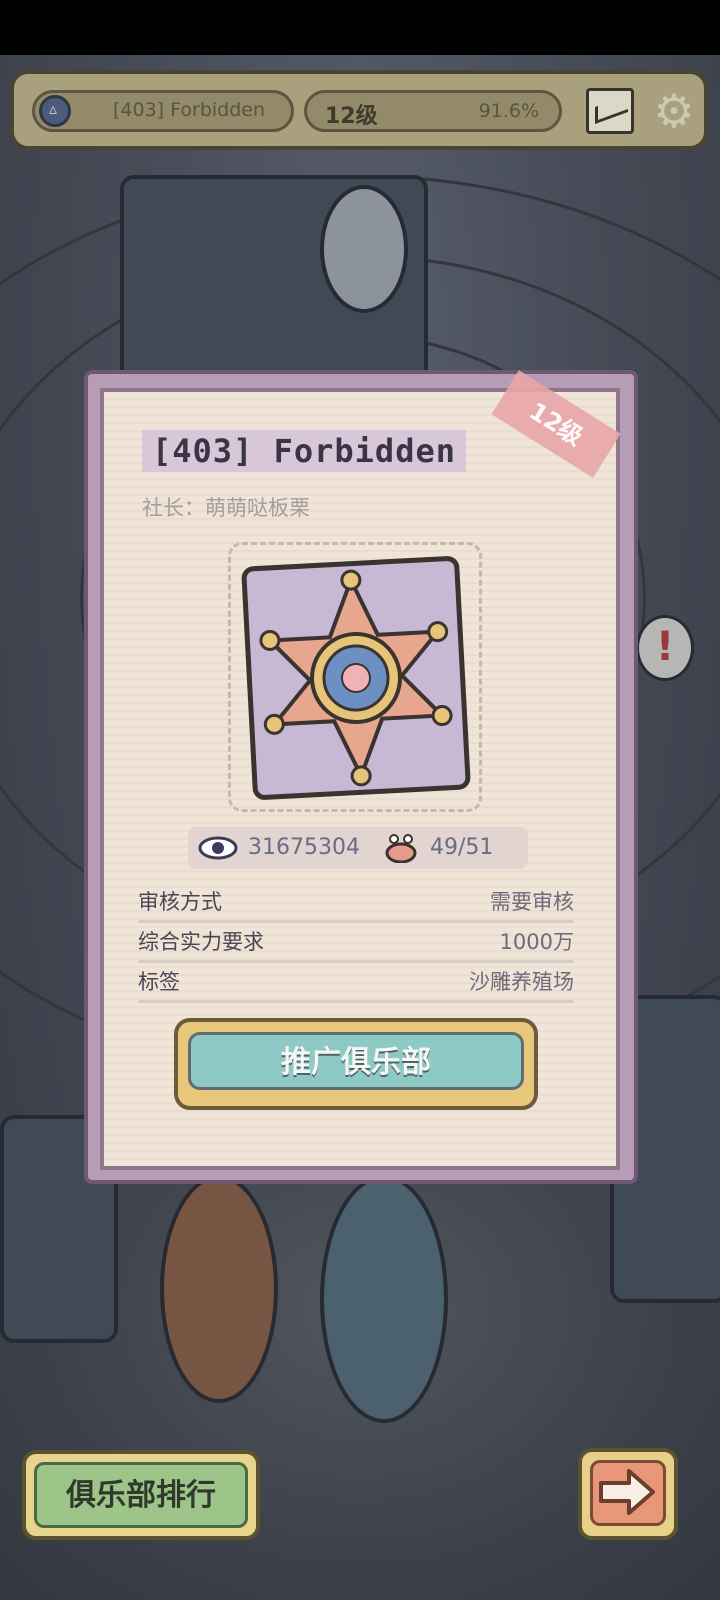 This screenshot has height=1600, width=720. What do you see at coordinates (610, 111) in the screenshot?
I see `mail-icon` at bounding box center [610, 111].